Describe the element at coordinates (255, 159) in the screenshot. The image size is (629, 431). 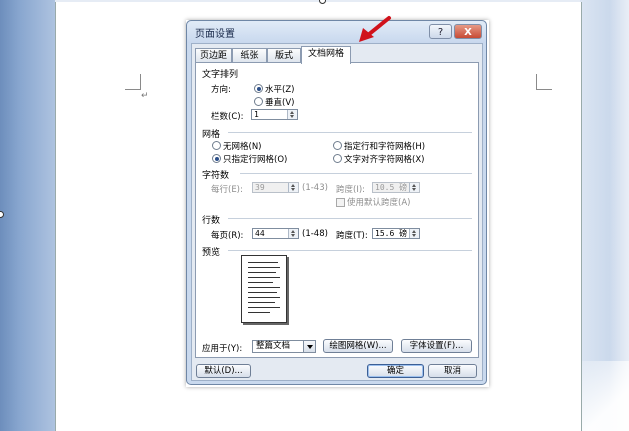
I see `radio-line-grid-only-label: 只指定行网格(O)` at that location.